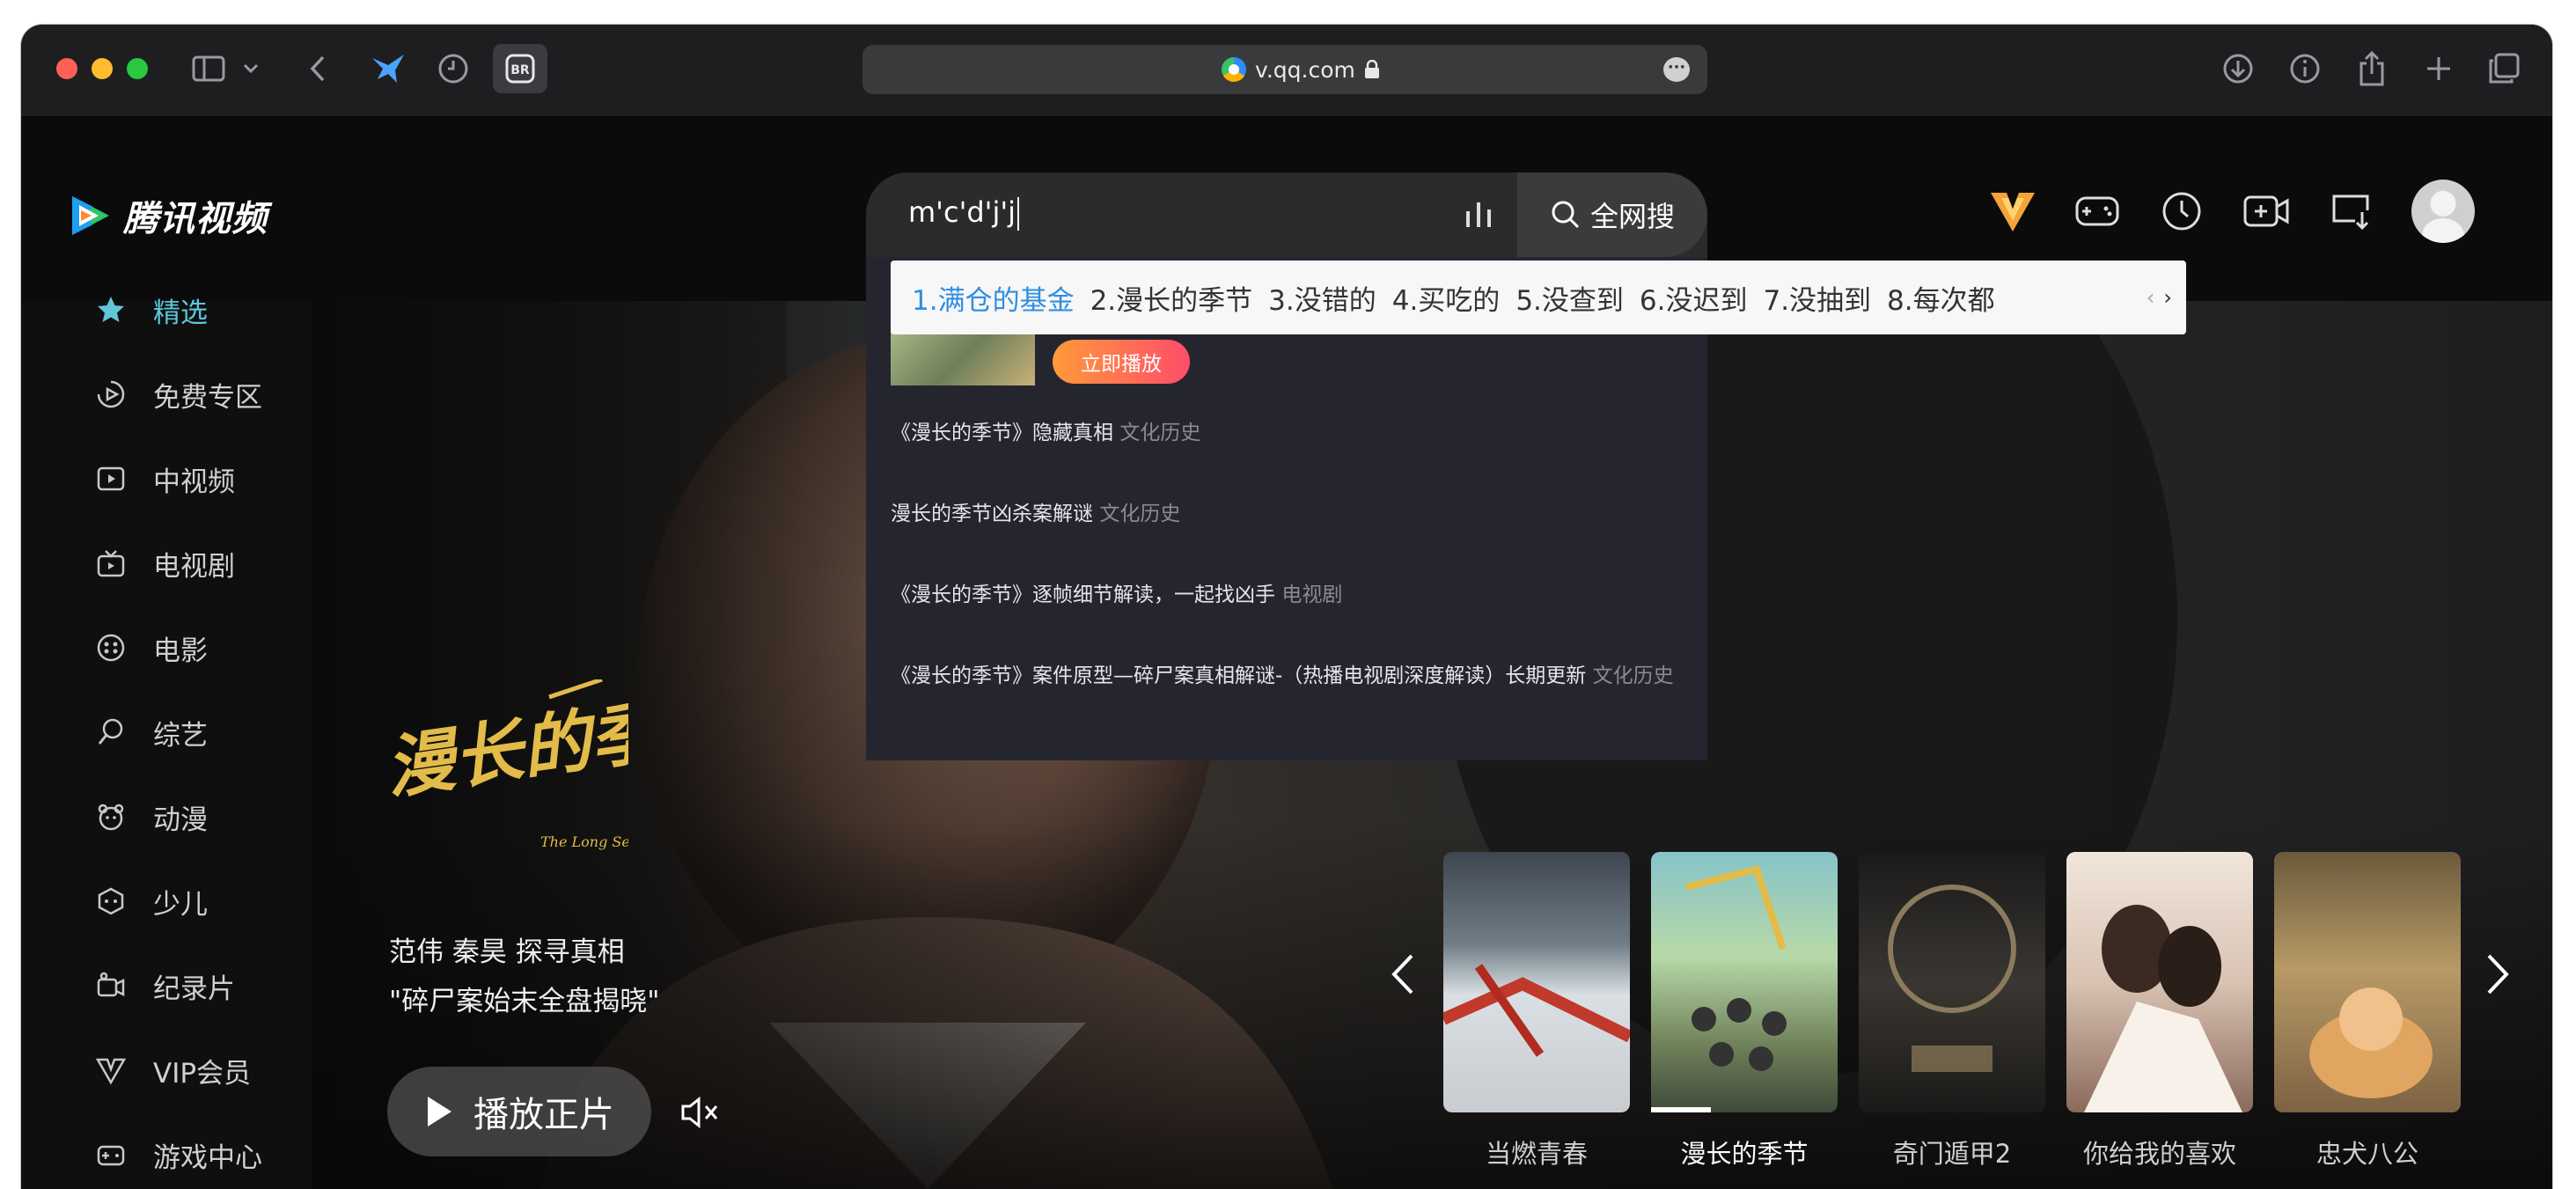 The width and height of the screenshot is (2576, 1189). I want to click on hero-subtitle-2: "碎尸案始末全盘揭晓", so click(524, 1002).